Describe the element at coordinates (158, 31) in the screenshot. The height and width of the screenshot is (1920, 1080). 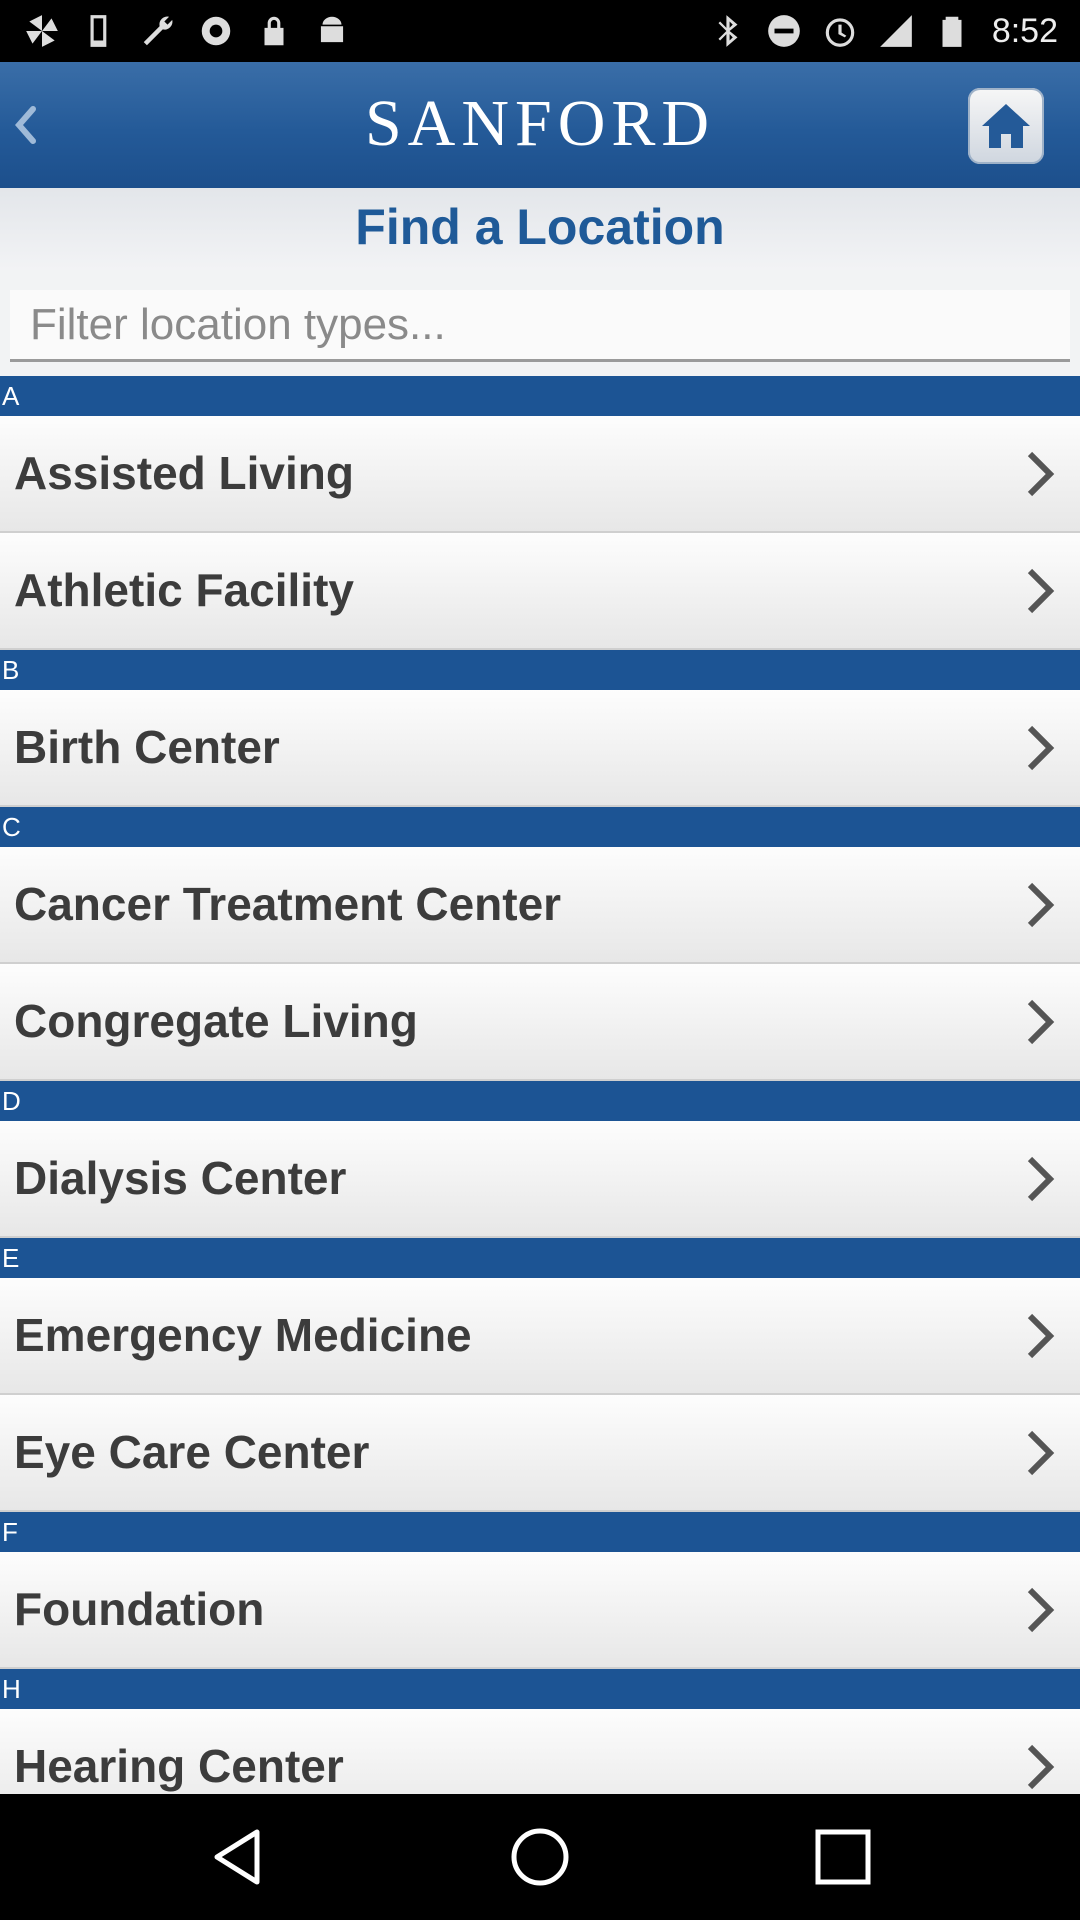
I see `wrench-icon` at that location.